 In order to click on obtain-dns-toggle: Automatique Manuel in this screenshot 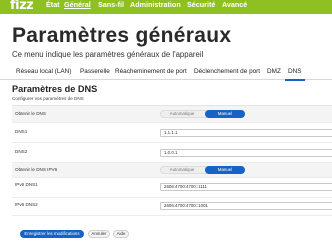, I will do `click(202, 114)`.